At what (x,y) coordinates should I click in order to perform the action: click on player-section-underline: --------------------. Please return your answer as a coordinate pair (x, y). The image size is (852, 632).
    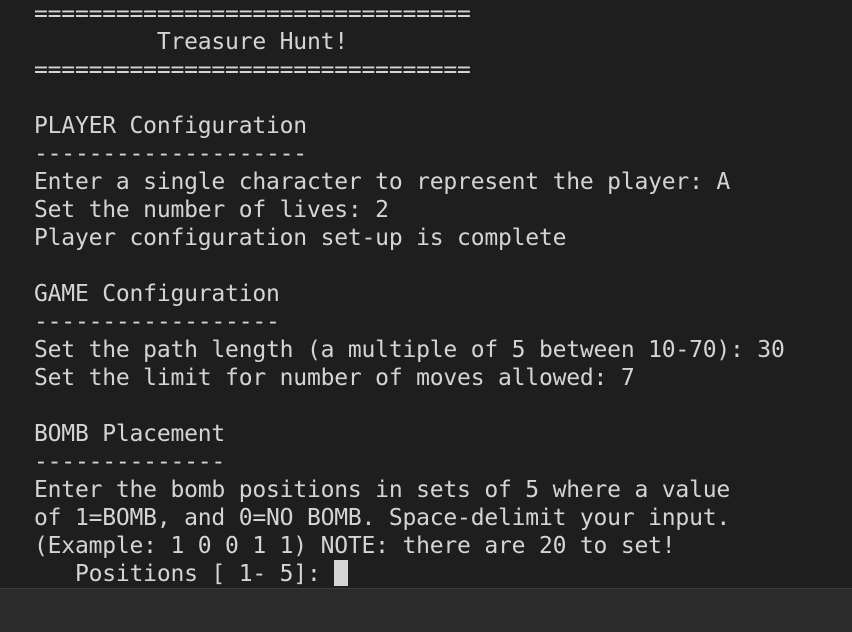
    Looking at the image, I should click on (170, 154).